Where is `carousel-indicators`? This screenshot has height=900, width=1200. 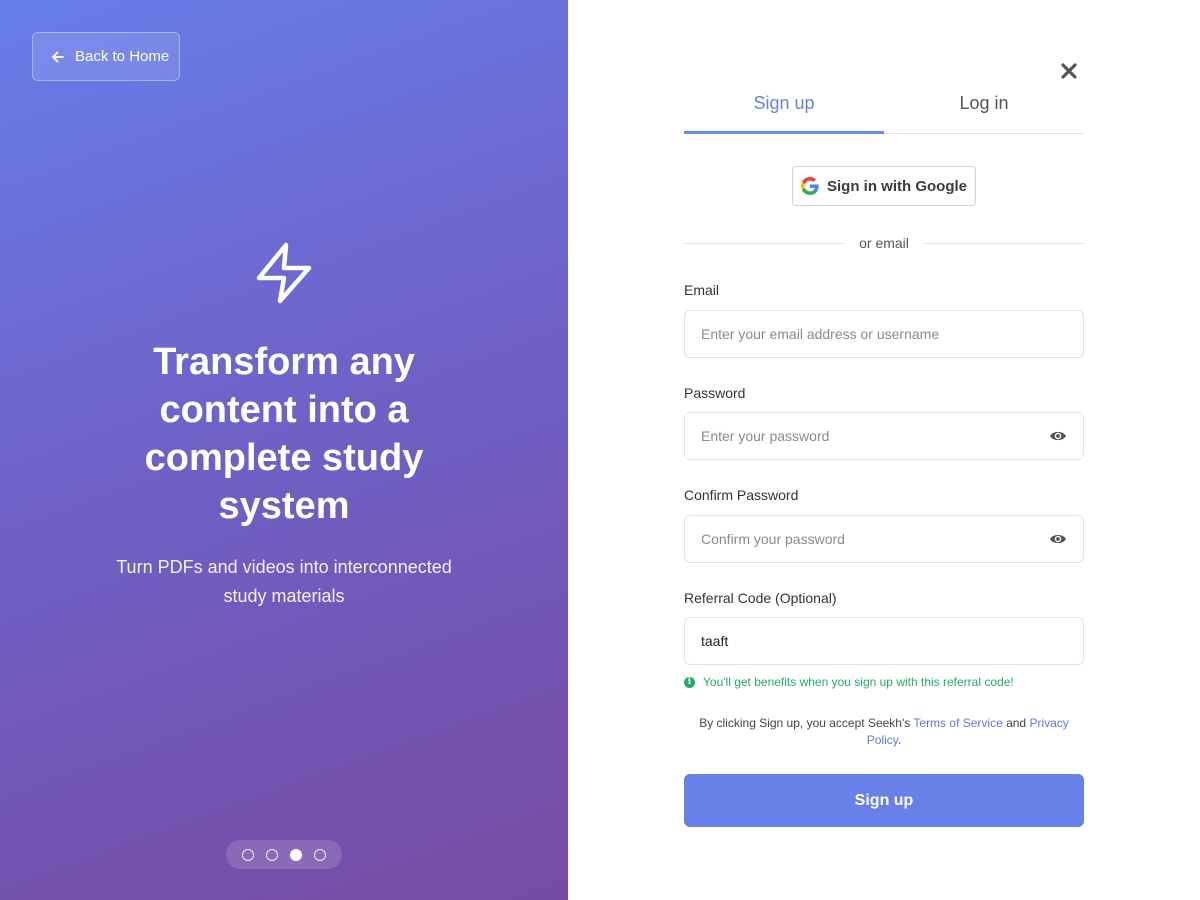
carousel-indicators is located at coordinates (284, 854).